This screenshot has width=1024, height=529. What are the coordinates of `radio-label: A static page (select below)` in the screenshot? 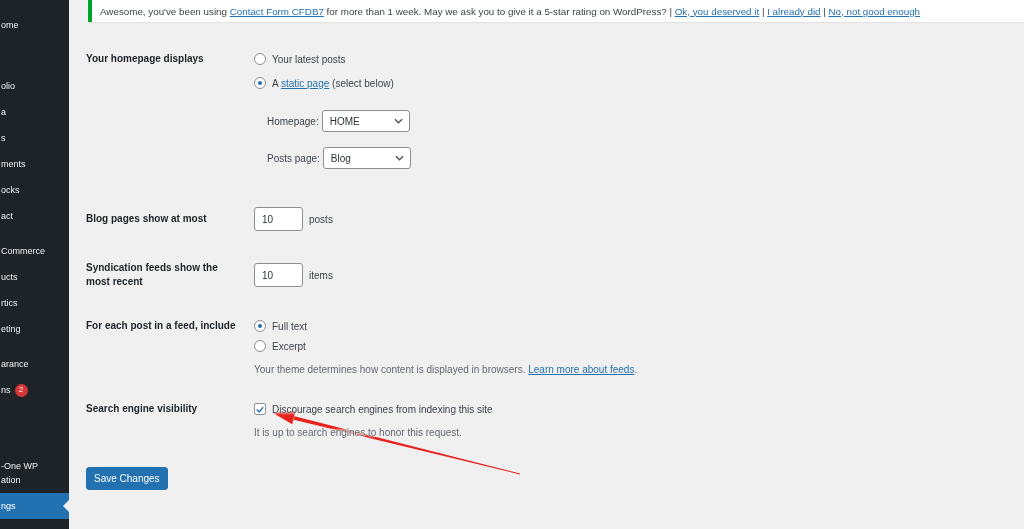 It's located at (333, 83).